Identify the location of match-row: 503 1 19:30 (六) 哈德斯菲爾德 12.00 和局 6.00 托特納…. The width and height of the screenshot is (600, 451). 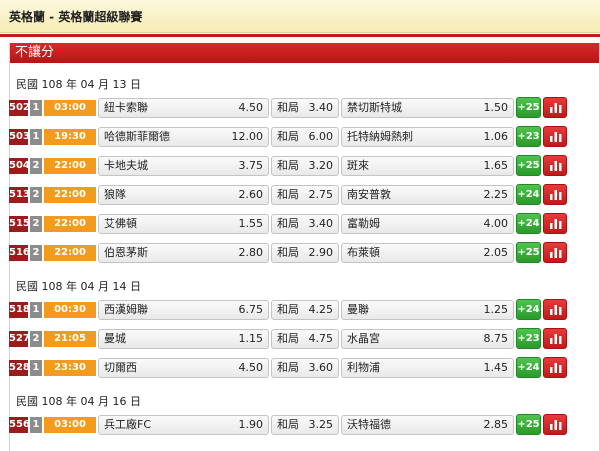
(300, 141).